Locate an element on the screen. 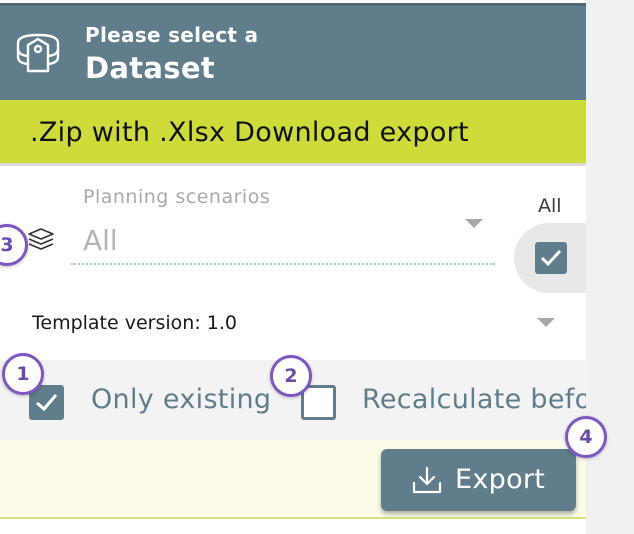 This screenshot has height=534, width=634. layers-icon is located at coordinates (41, 239).